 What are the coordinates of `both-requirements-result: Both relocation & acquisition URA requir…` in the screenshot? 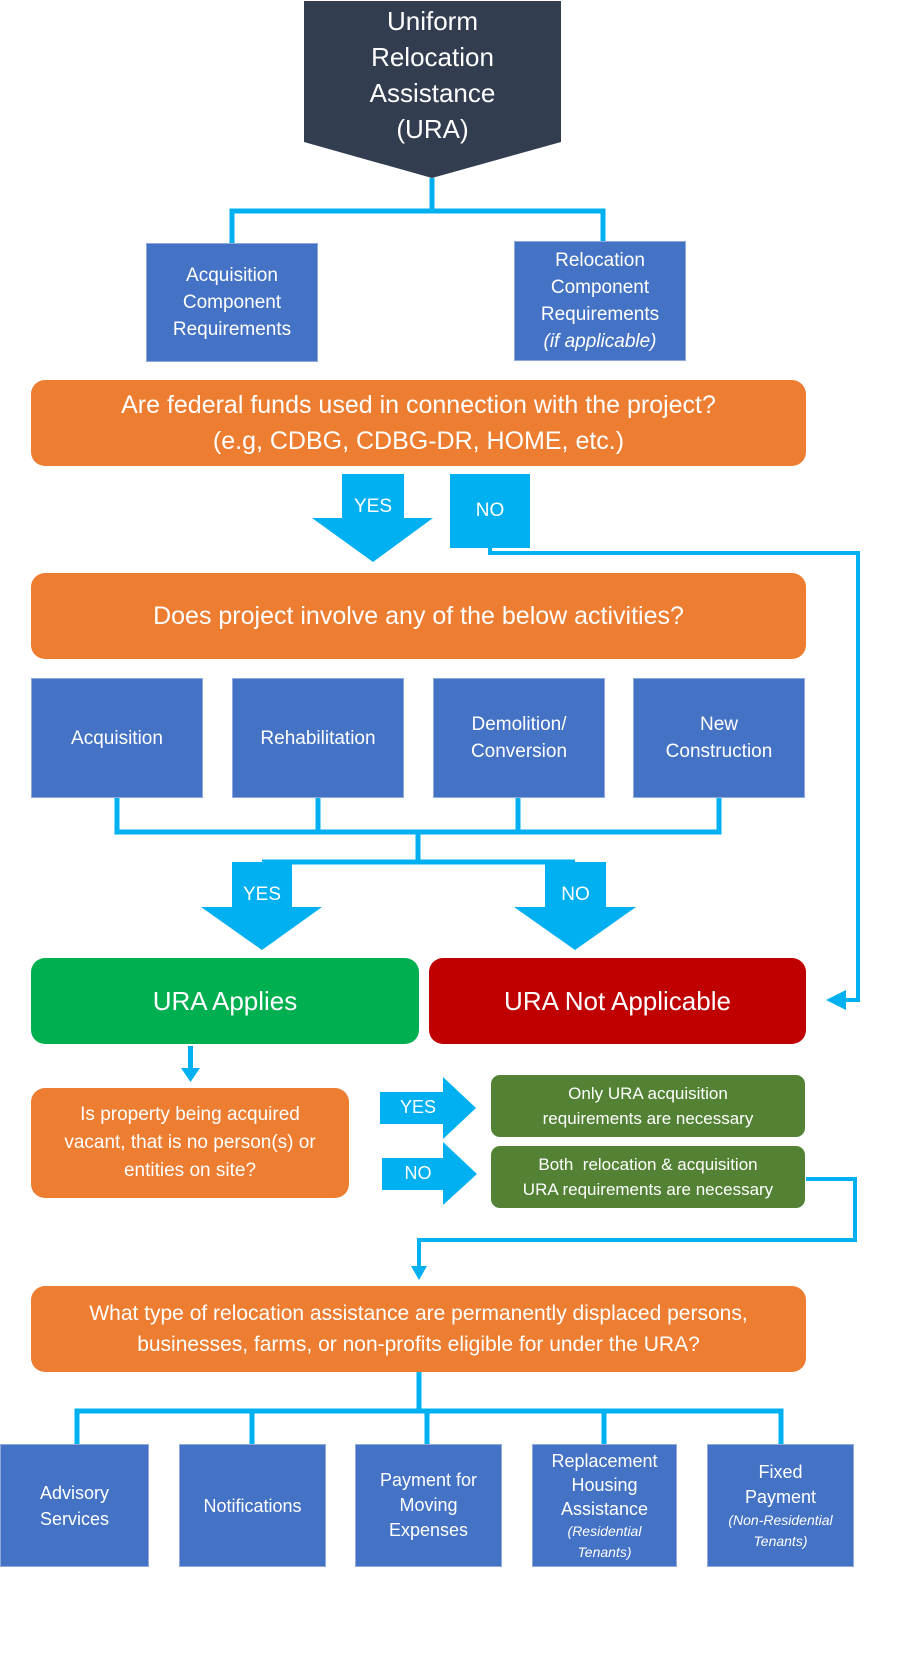 It's located at (648, 1177).